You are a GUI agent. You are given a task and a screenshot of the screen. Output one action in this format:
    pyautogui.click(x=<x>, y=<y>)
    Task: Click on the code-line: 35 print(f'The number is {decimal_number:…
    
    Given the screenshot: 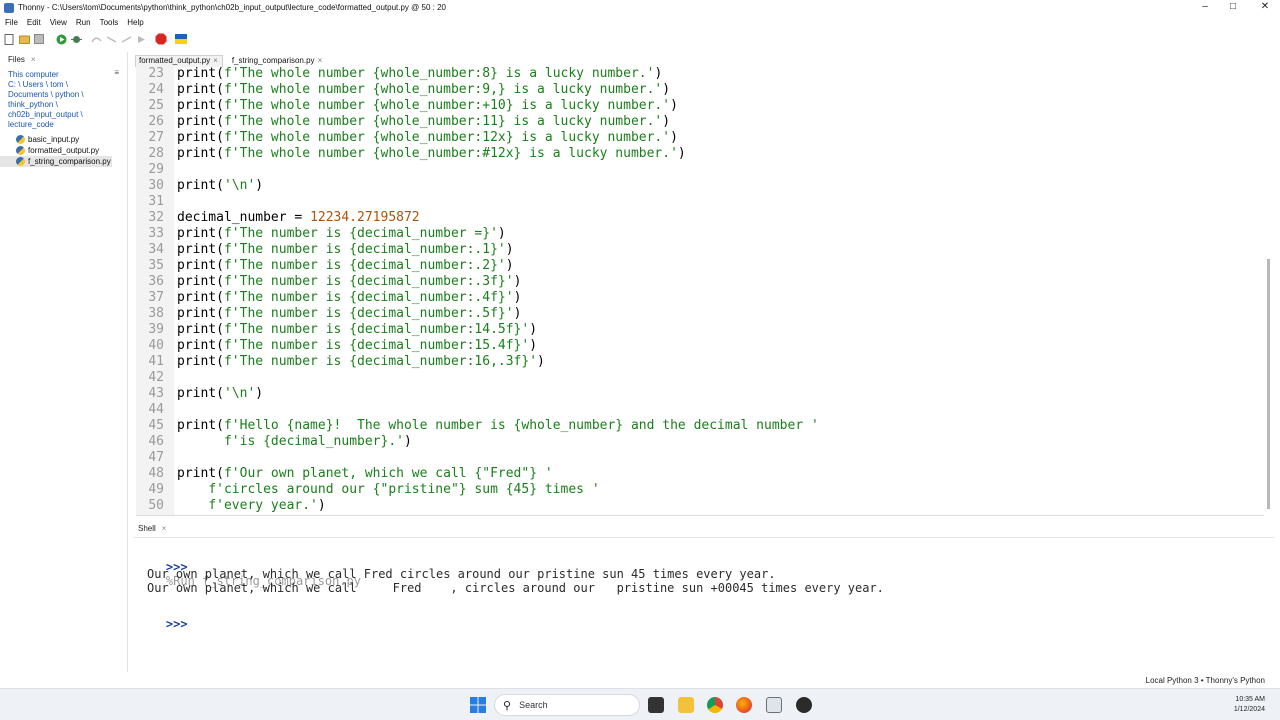 What is the action you would take?
    pyautogui.click(x=696, y=266)
    